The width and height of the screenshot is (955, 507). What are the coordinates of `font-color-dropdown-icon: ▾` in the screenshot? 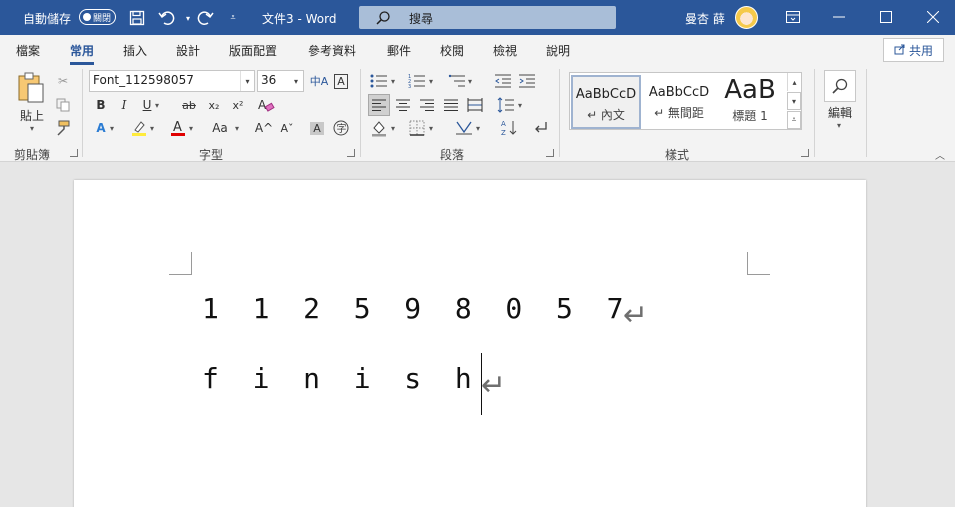 It's located at (191, 128).